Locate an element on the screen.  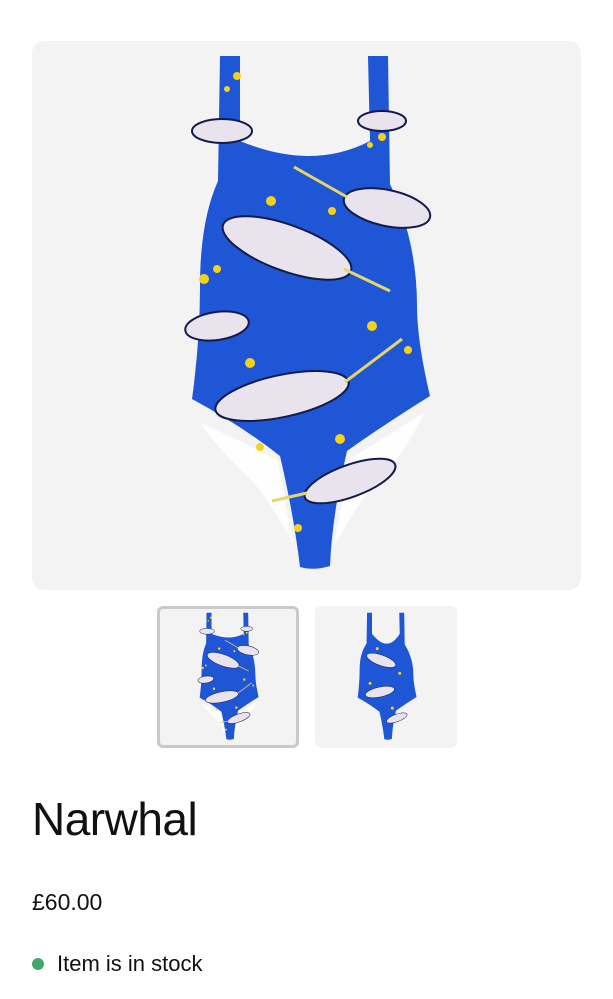
thumbnail-front is located at coordinates (228, 677).